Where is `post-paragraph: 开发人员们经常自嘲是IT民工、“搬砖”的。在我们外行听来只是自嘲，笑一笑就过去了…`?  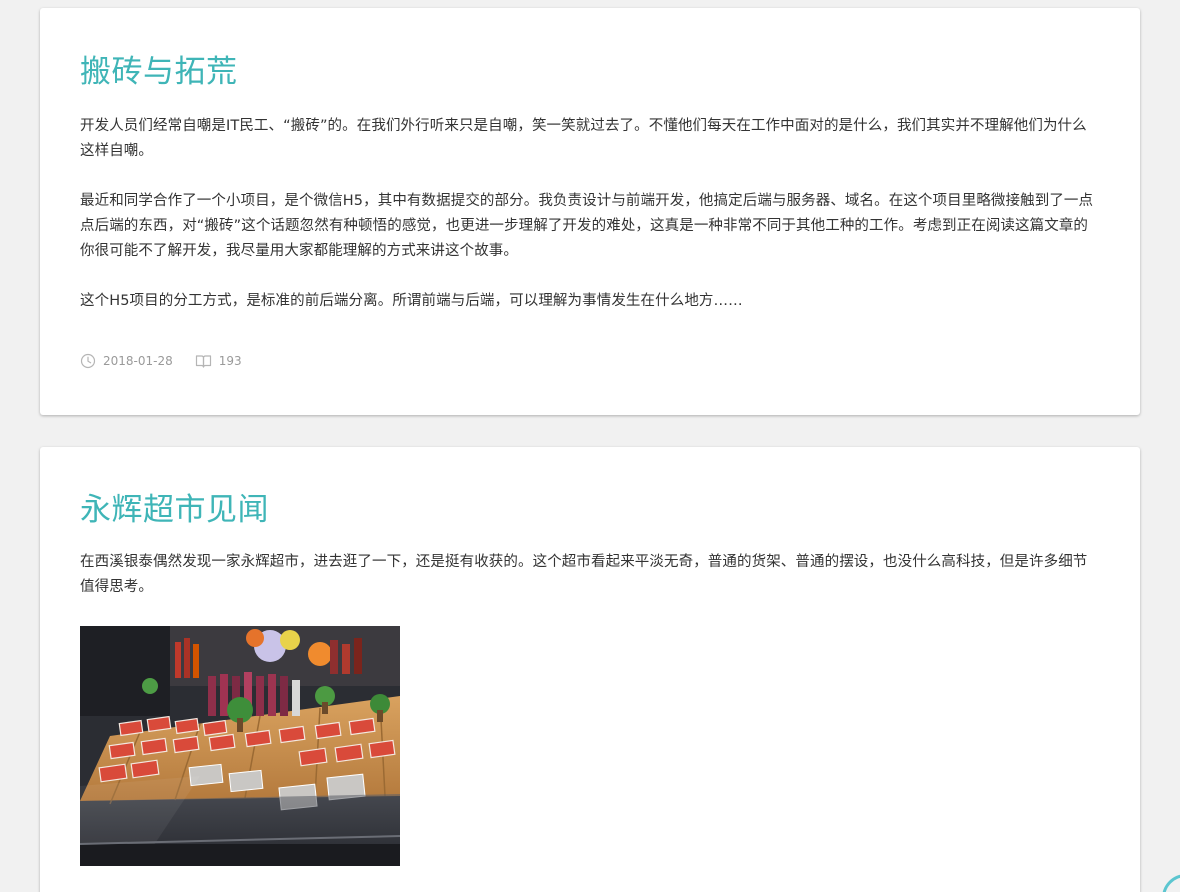
post-paragraph: 开发人员们经常自嘲是IT民工、“搬砖”的。在我们外行听来只是自嘲，笑一笑就过去了… is located at coordinates (583, 138).